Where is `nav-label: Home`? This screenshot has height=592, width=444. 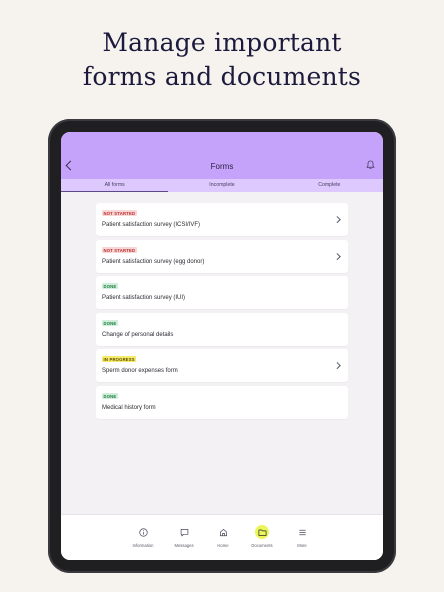 nav-label: Home is located at coordinates (223, 545).